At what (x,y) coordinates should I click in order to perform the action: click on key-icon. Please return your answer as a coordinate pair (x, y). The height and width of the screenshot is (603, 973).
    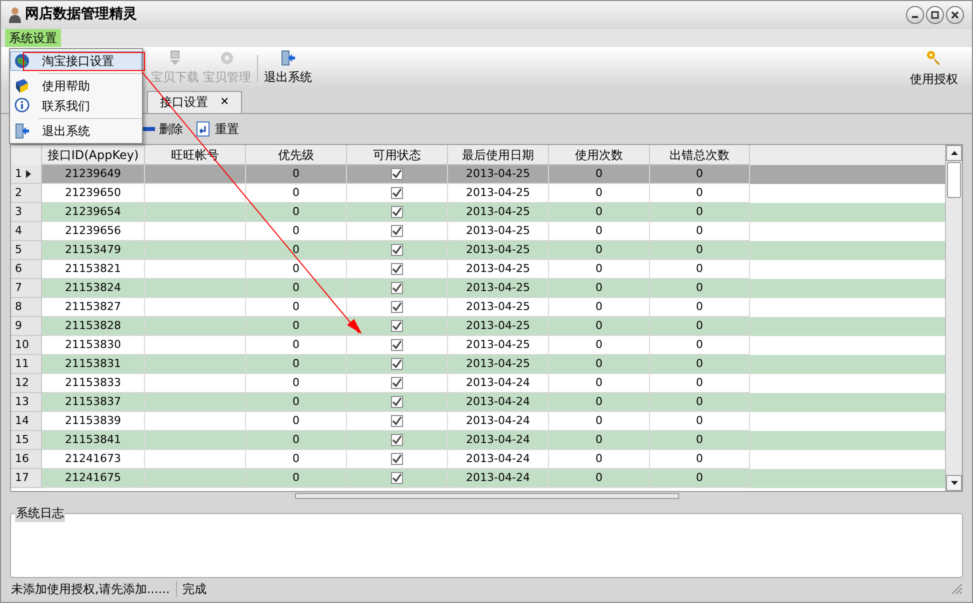
    Looking at the image, I should click on (934, 58).